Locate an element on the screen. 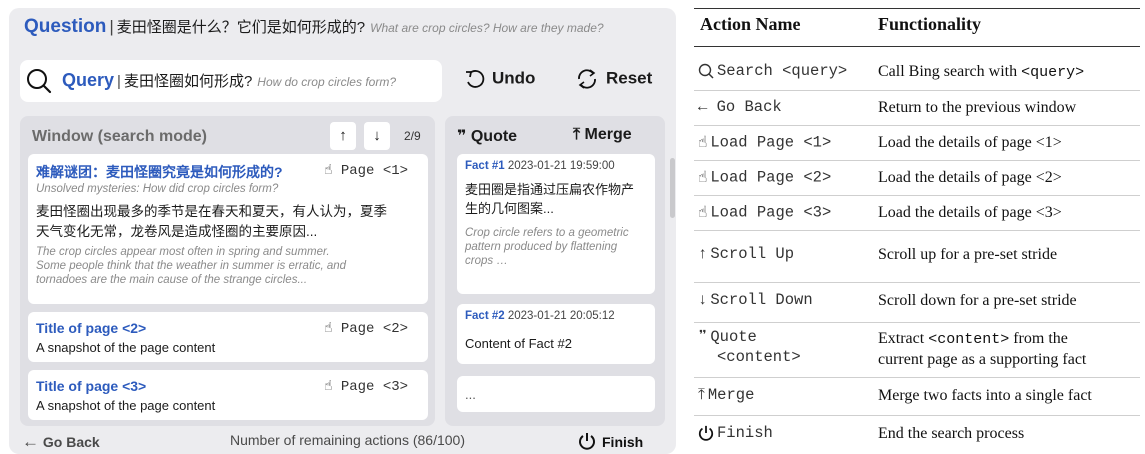 This screenshot has width=1145, height=454. action-label: Merge is located at coordinates (731, 395).